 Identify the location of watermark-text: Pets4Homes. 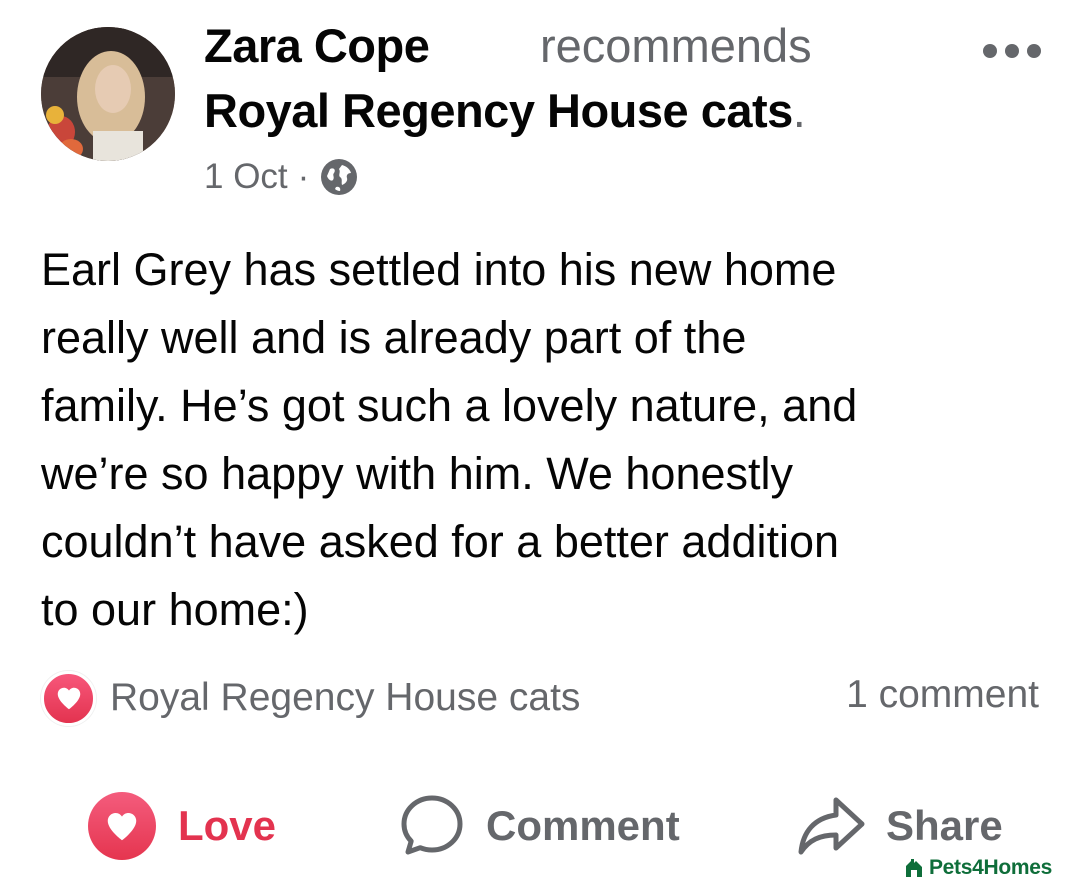
(990, 867).